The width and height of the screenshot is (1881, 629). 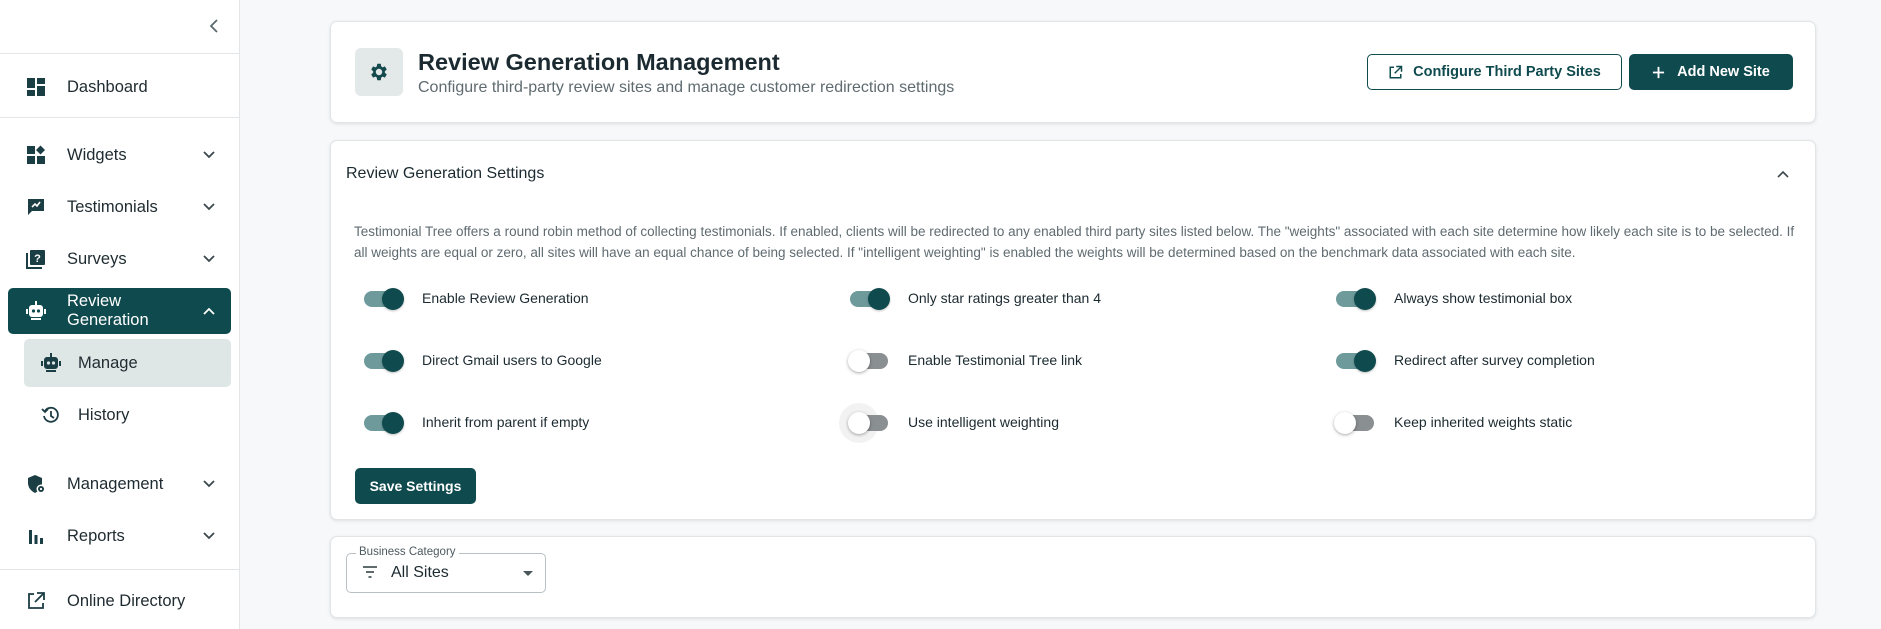 What do you see at coordinates (1355, 299) in the screenshot?
I see `always-show-testimonial-box-toggle` at bounding box center [1355, 299].